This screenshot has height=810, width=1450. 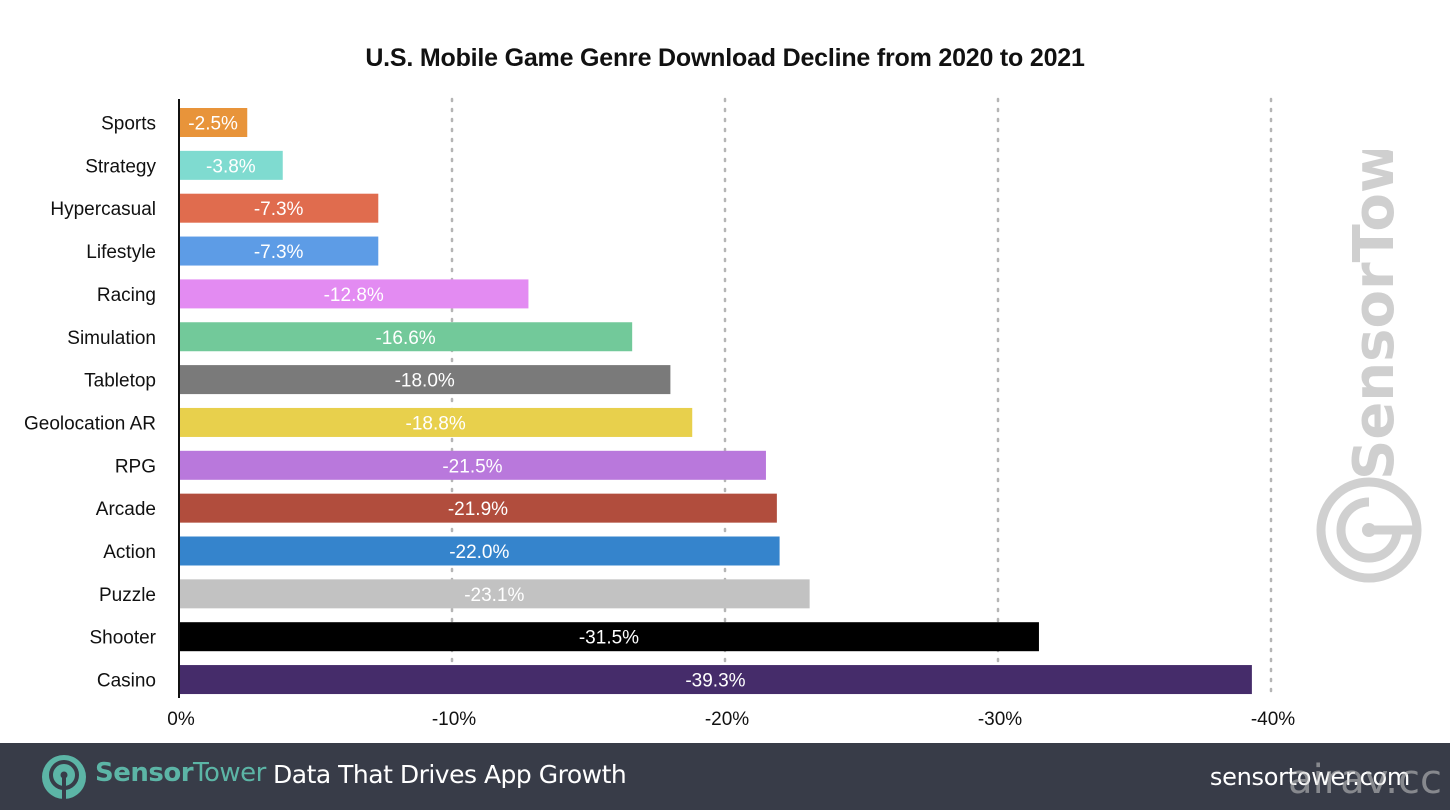 I want to click on value-label: -22.0%, so click(x=479, y=552).